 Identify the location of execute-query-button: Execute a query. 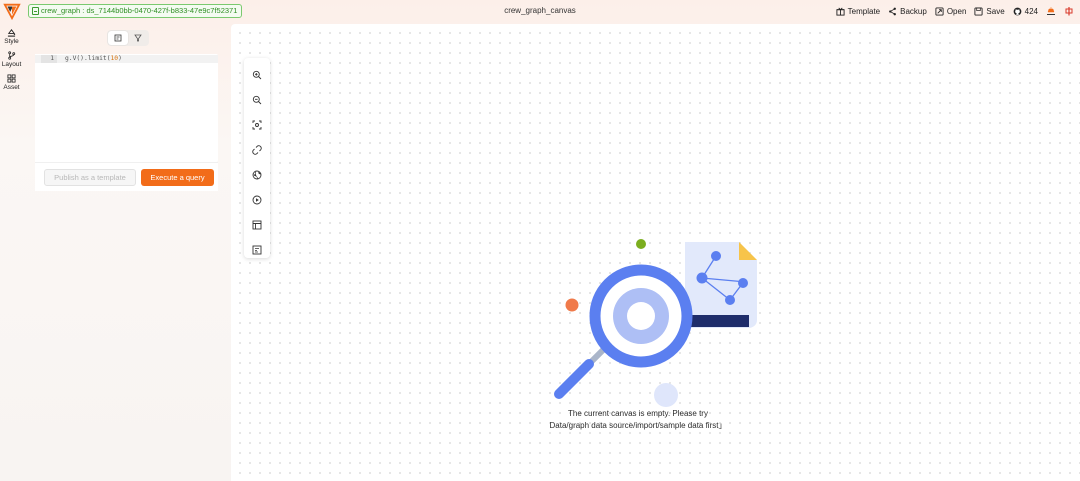
(177, 177).